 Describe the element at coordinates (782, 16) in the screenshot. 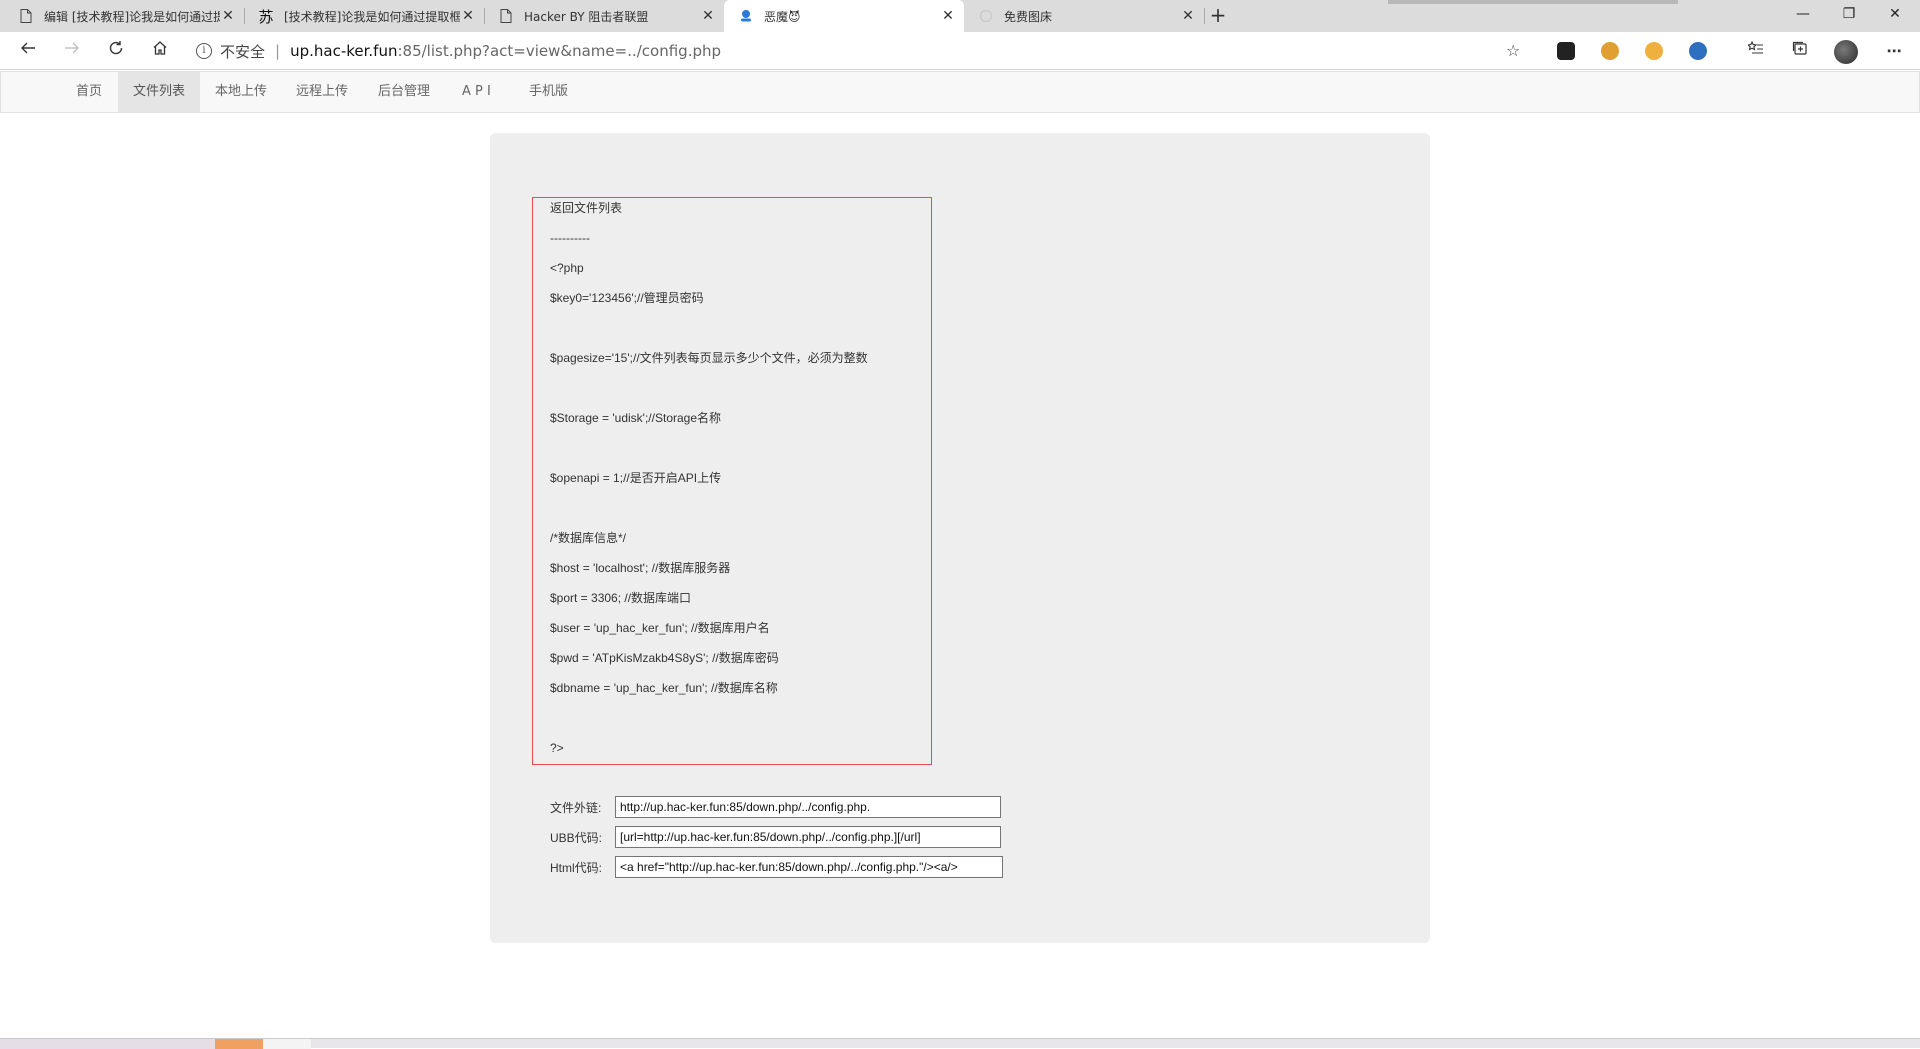

I see `tab-title: 恶魔😈` at that location.